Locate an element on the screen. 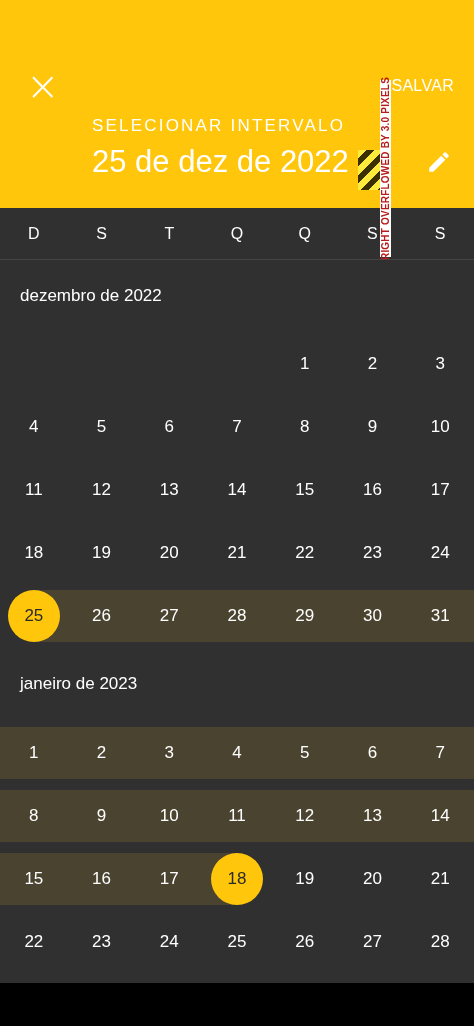 The image size is (474, 1026). edit-button is located at coordinates (439, 162).